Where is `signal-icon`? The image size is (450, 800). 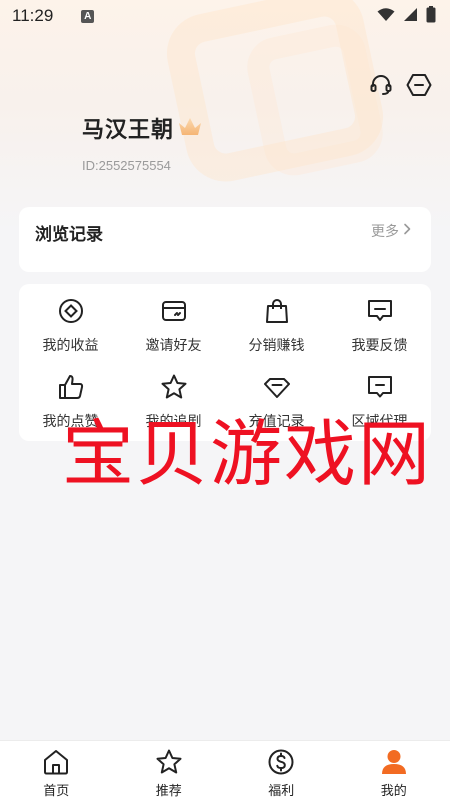 signal-icon is located at coordinates (410, 16).